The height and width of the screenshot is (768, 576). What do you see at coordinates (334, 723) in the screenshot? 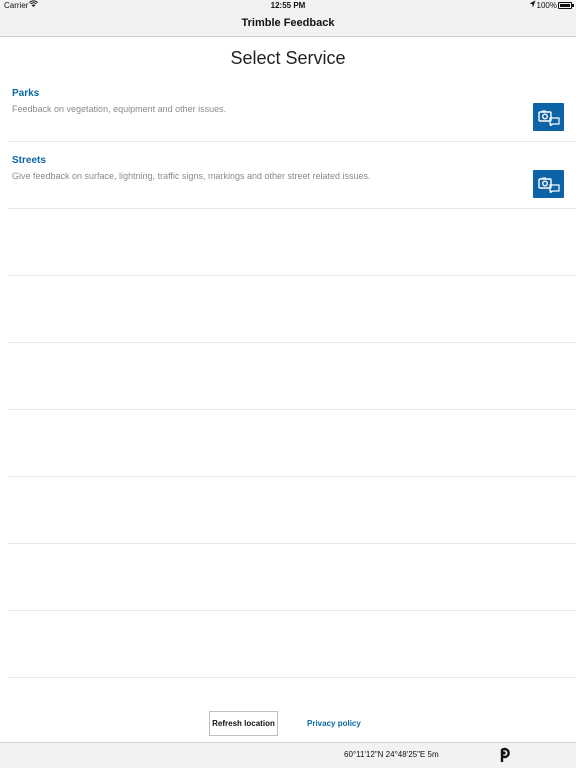
I see `privacy-policy-link: Privacy policy` at bounding box center [334, 723].